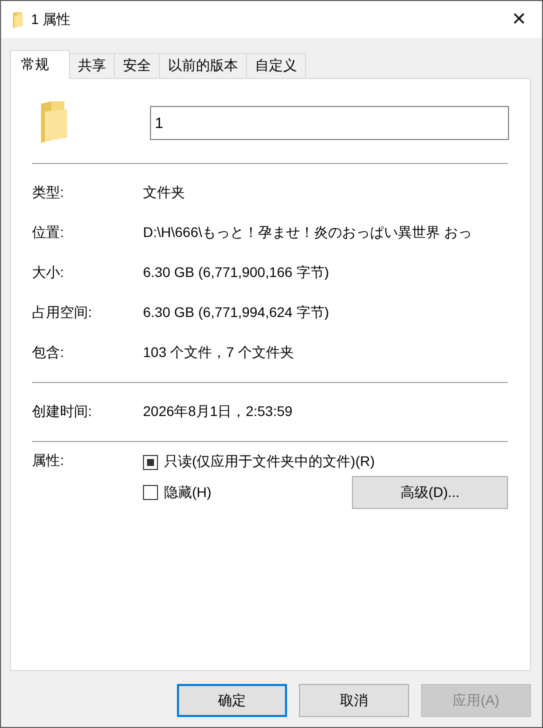  I want to click on property-value: 6.30 GB (6,771,900,166 字节), so click(236, 273).